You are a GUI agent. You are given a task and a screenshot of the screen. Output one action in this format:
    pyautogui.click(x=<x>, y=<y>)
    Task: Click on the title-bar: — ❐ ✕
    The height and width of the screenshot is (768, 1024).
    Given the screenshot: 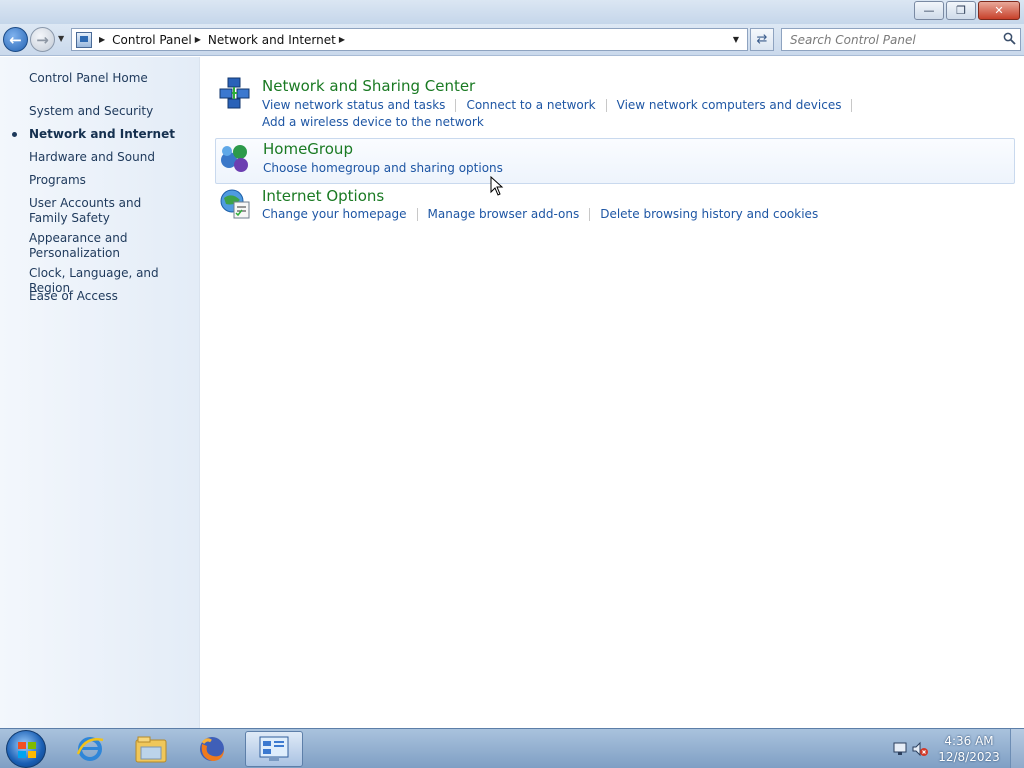 What is the action you would take?
    pyautogui.click(x=512, y=12)
    